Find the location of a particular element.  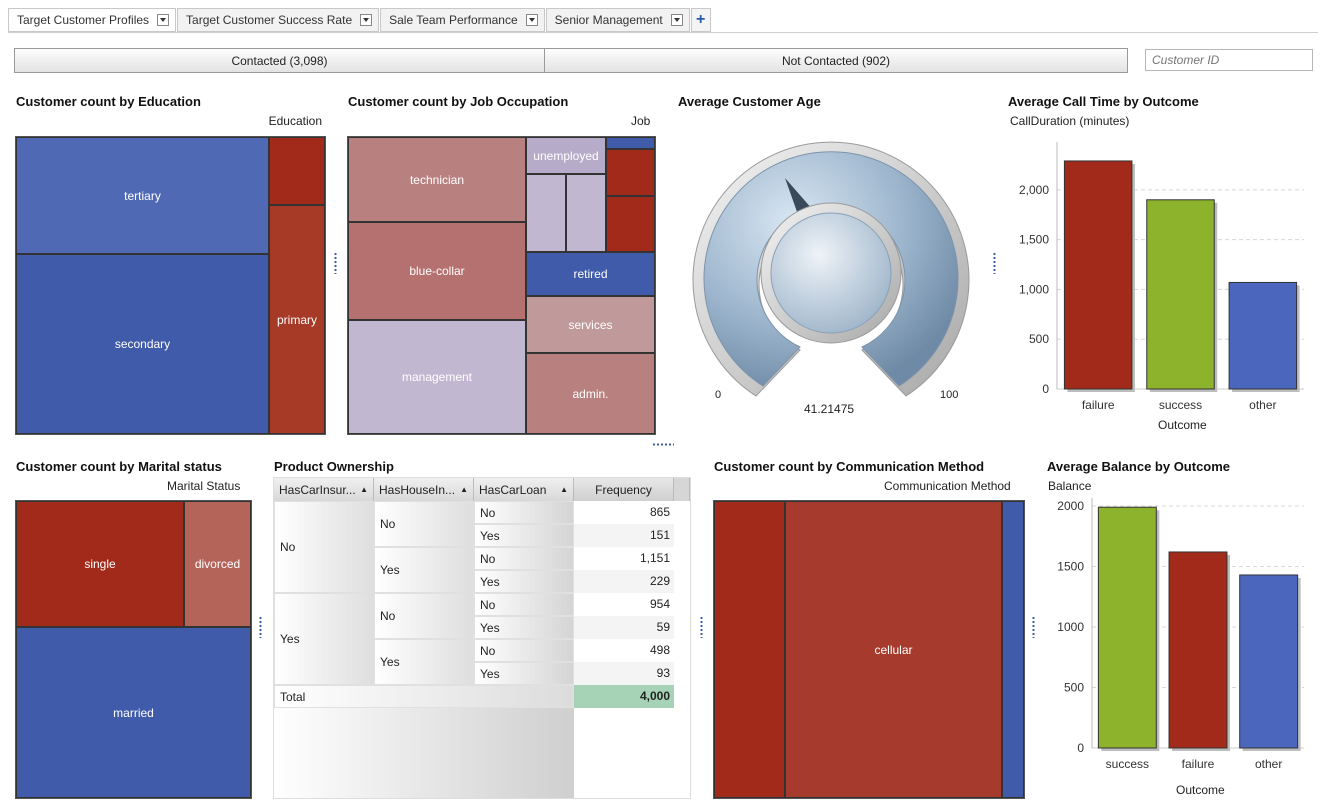

column-header: HasHouseIn... ▲ is located at coordinates (424, 489).